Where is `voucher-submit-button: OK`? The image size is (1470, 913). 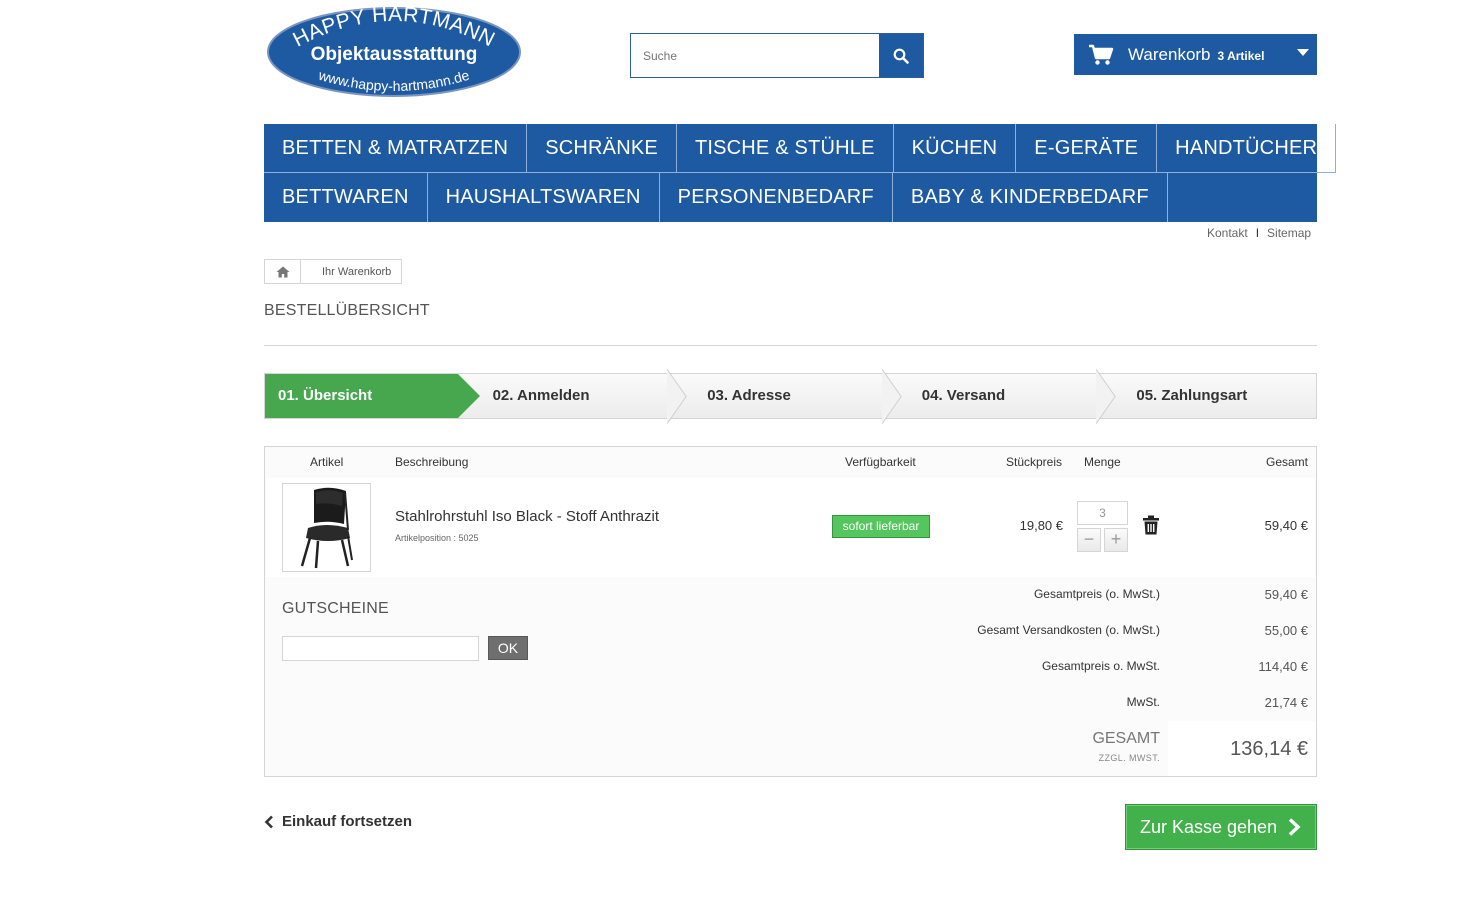 voucher-submit-button: OK is located at coordinates (508, 648).